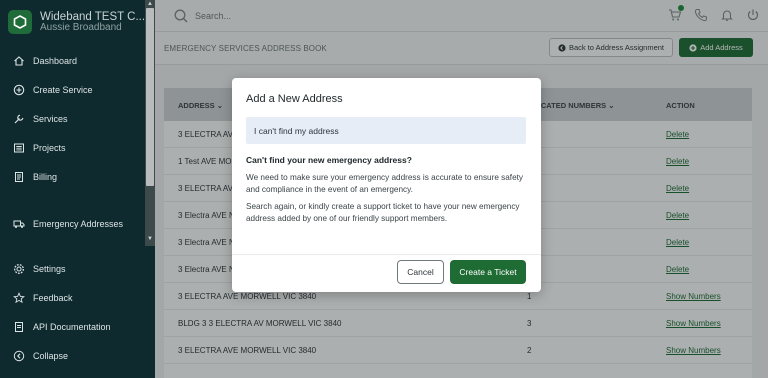 The width and height of the screenshot is (768, 378). I want to click on sidebar-item-label: Services, so click(50, 118).